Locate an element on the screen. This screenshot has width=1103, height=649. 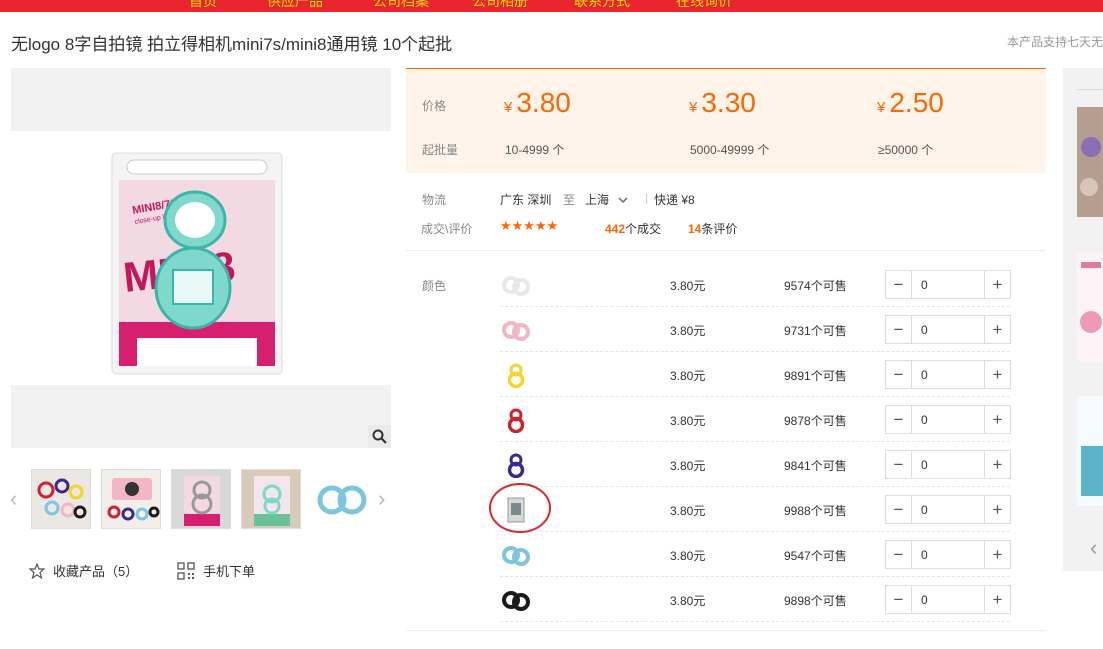
nav-inquiry: 在线询价 is located at coordinates (704, 5).